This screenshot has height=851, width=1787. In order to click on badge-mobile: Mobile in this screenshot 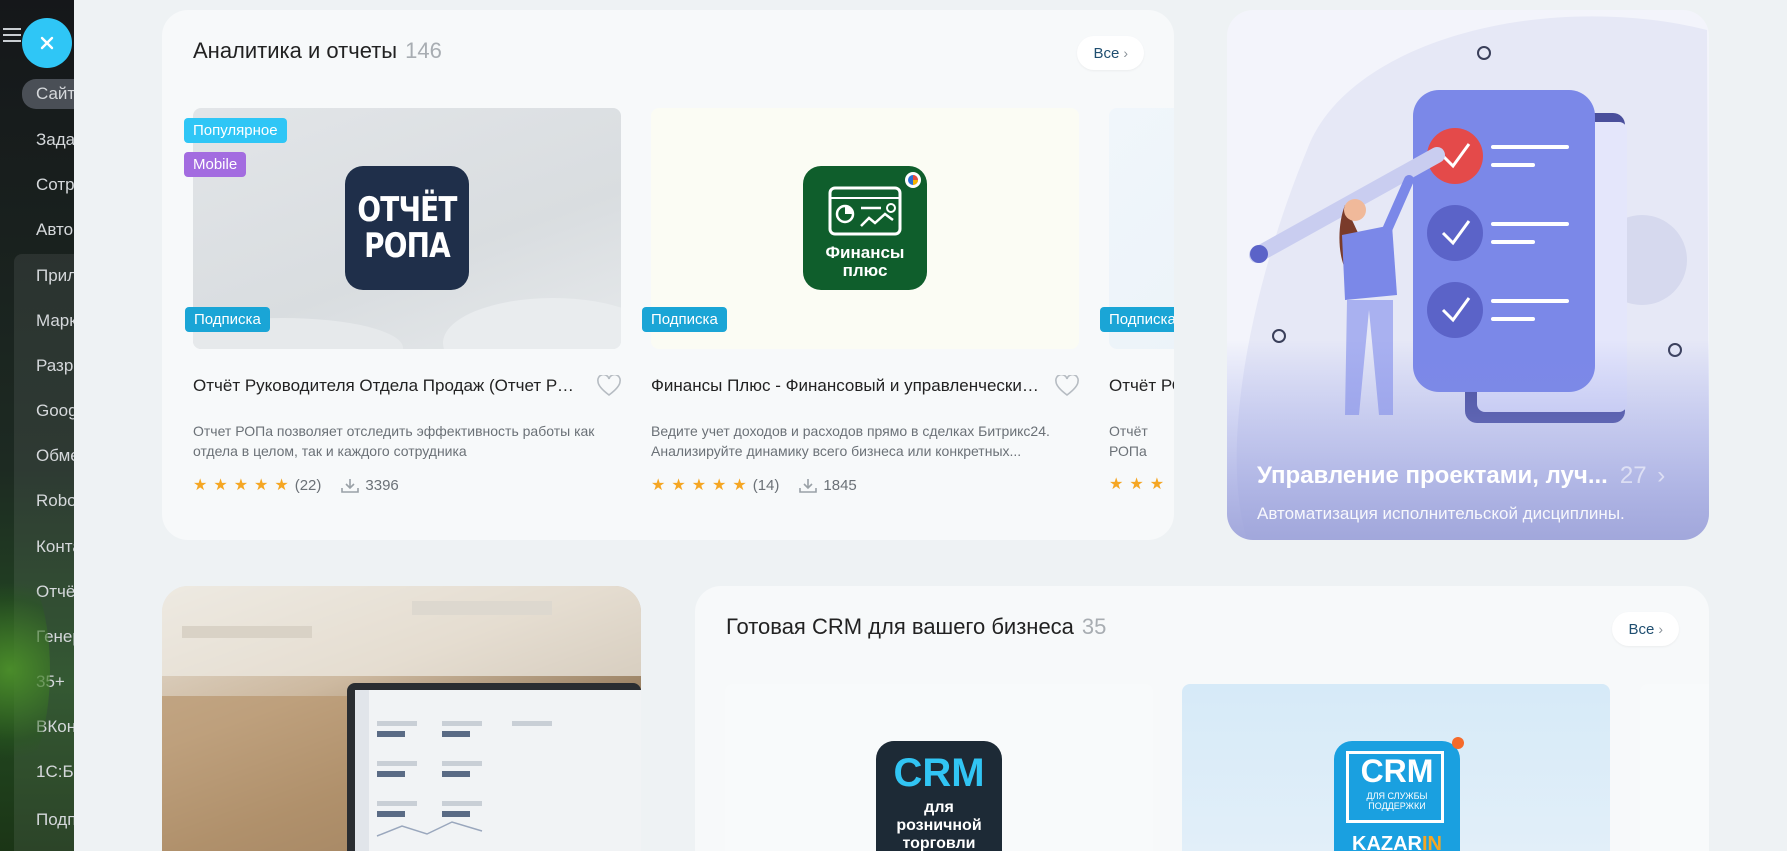, I will do `click(215, 164)`.